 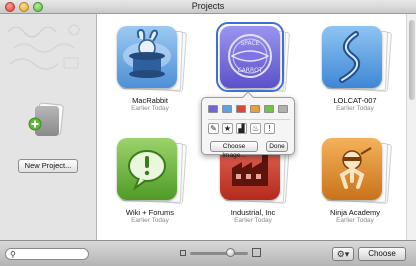 I want to click on zoom-slider-knob, so click(x=231, y=252).